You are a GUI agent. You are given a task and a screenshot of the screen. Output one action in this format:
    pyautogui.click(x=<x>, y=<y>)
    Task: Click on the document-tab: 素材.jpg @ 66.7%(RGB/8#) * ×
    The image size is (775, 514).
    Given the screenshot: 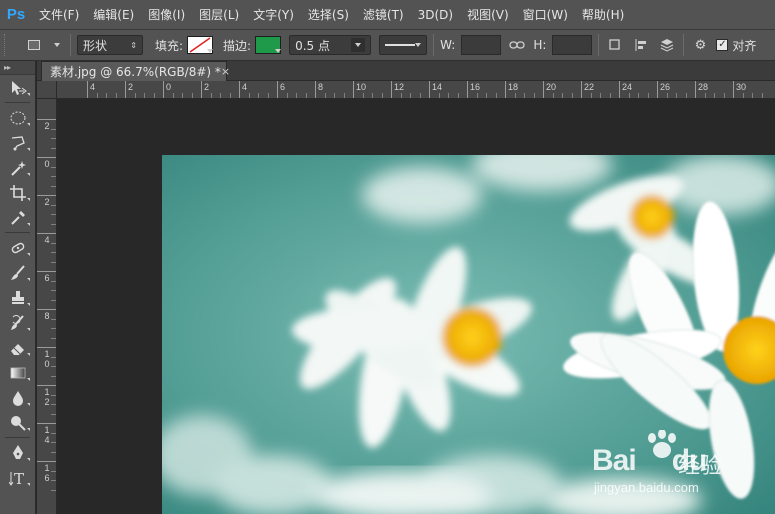 What is the action you would take?
    pyautogui.click(x=135, y=71)
    